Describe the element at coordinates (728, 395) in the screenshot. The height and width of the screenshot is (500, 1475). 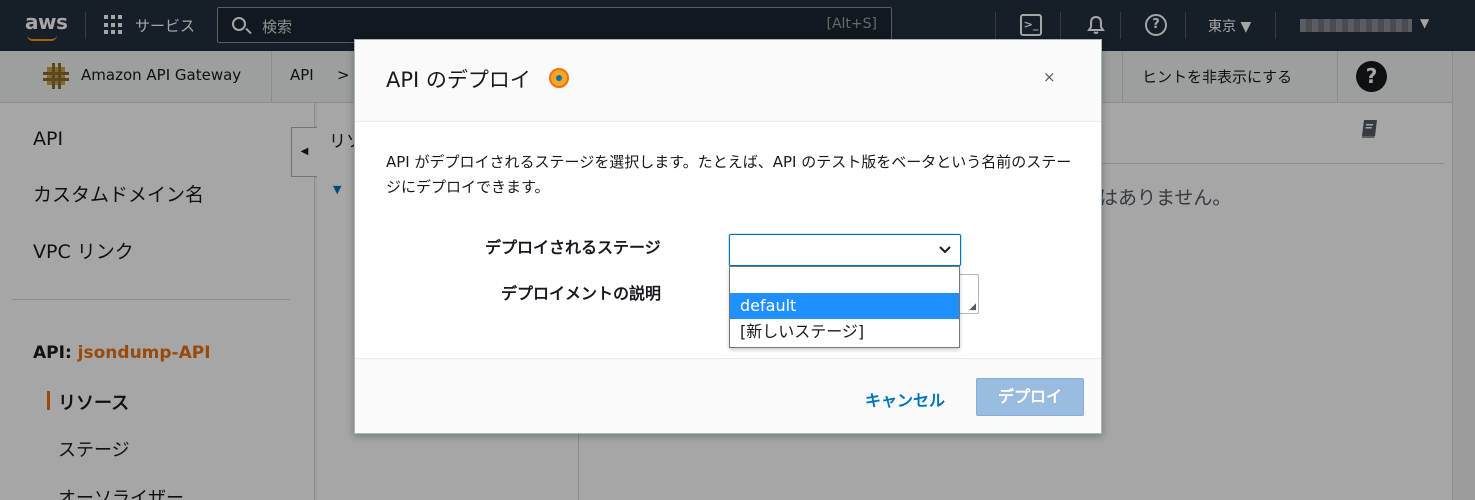
I see `dialog-footer: キャンセル デプロイ` at that location.